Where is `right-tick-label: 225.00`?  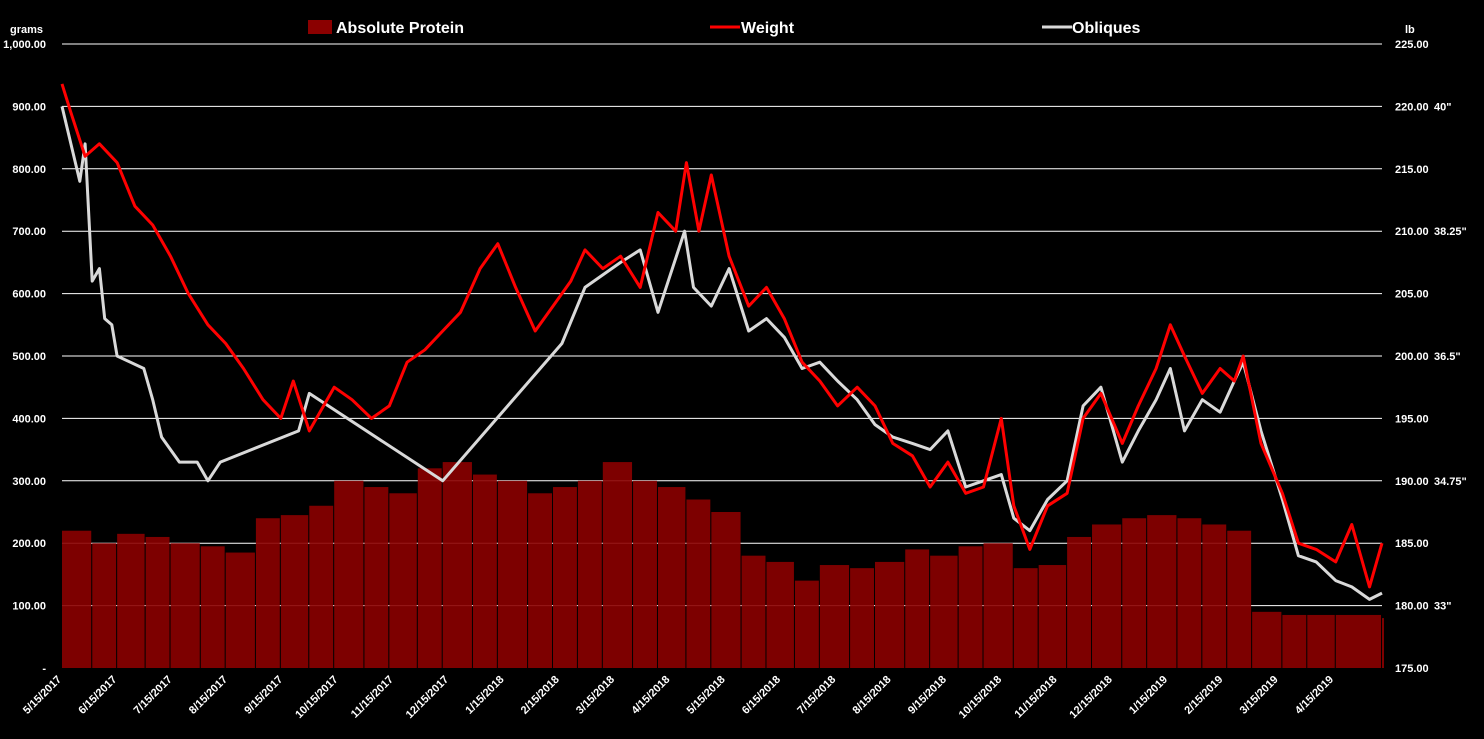 right-tick-label: 225.00 is located at coordinates (1412, 45).